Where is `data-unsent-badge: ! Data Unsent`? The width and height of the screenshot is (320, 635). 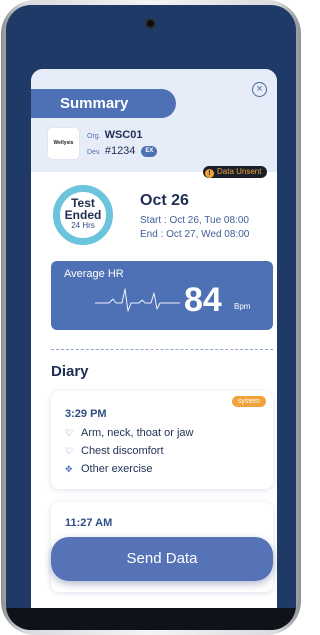
data-unsent-badge: ! Data Unsent is located at coordinates (235, 172).